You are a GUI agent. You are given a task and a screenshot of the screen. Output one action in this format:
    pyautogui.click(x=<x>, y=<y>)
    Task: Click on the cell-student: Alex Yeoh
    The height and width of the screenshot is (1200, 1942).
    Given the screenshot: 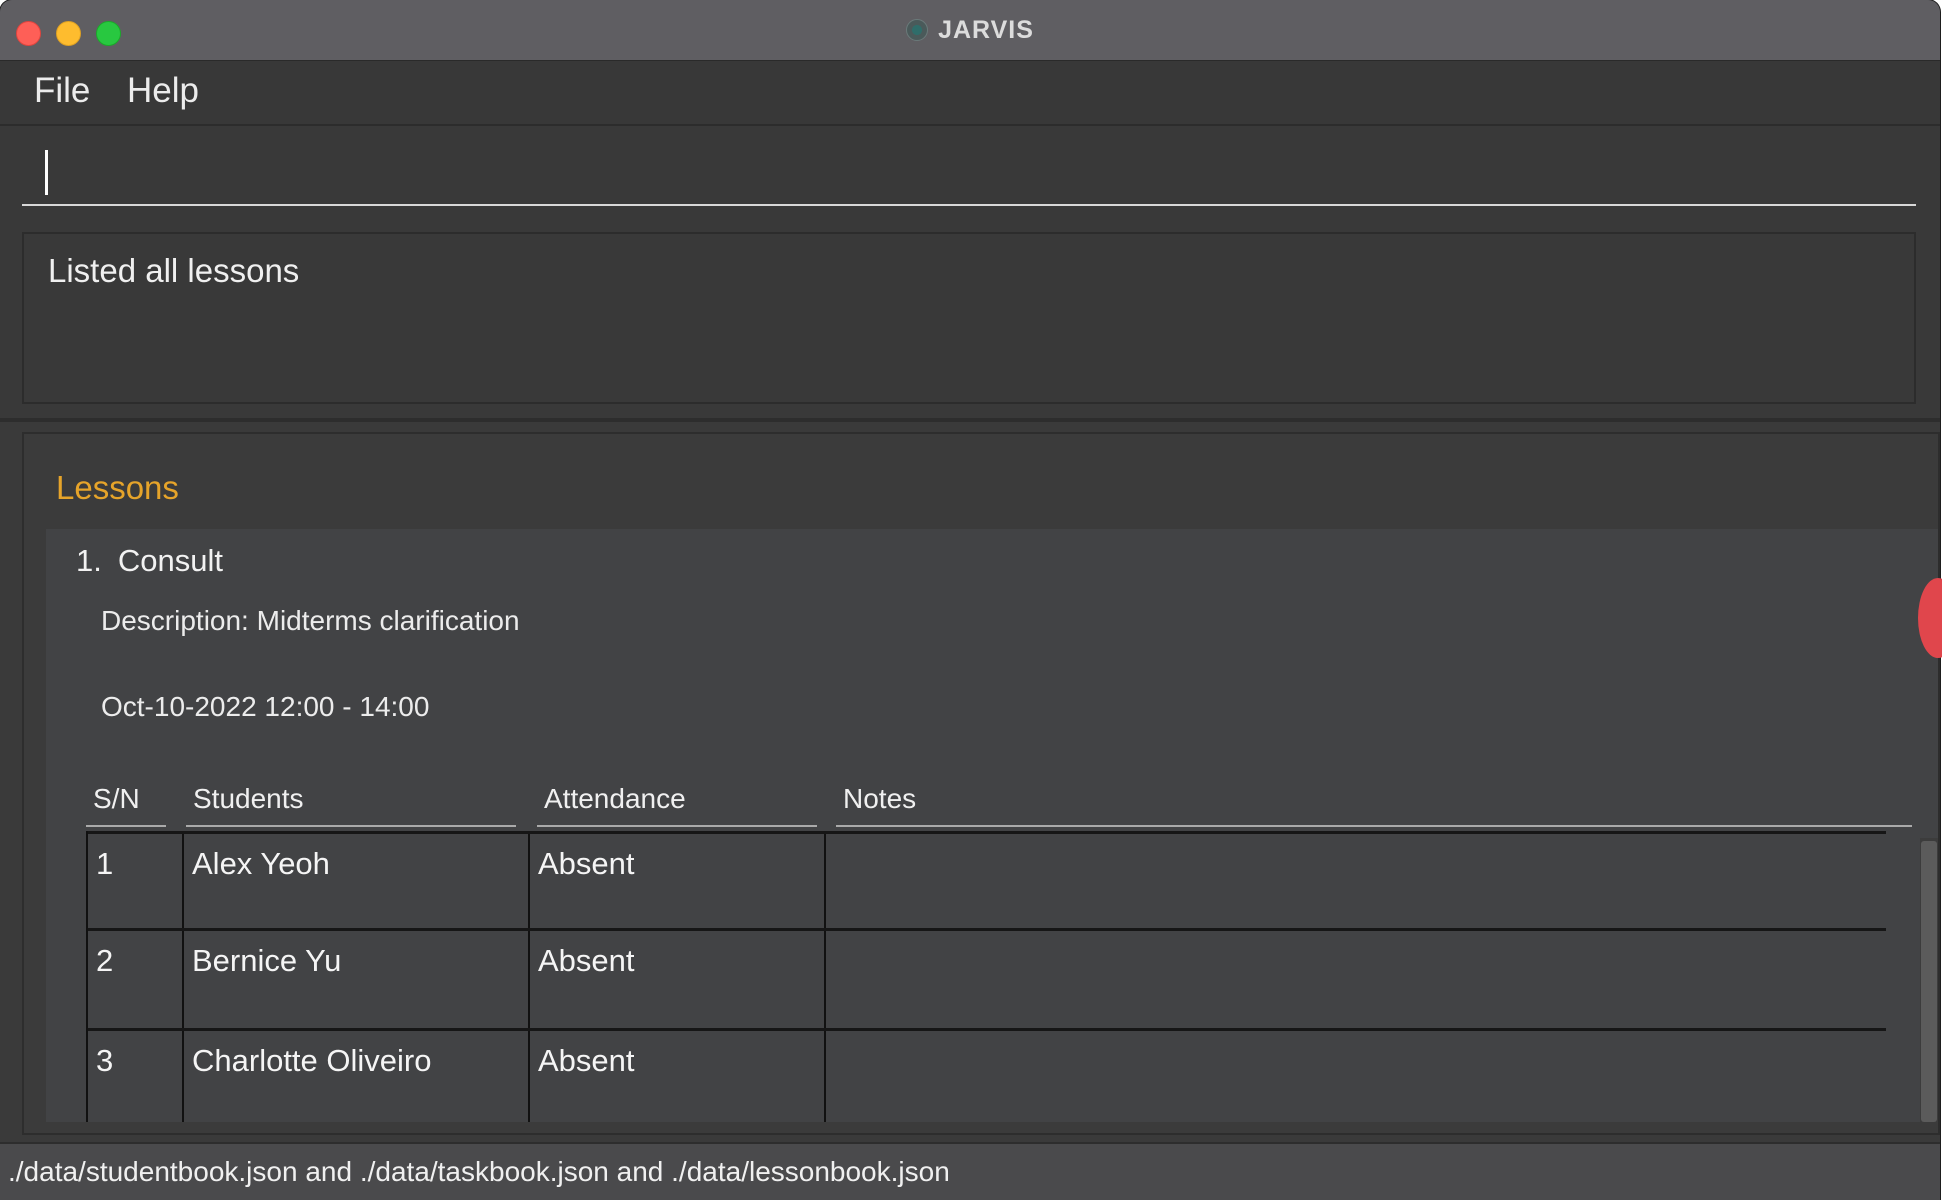 What is the action you would take?
    pyautogui.click(x=357, y=882)
    